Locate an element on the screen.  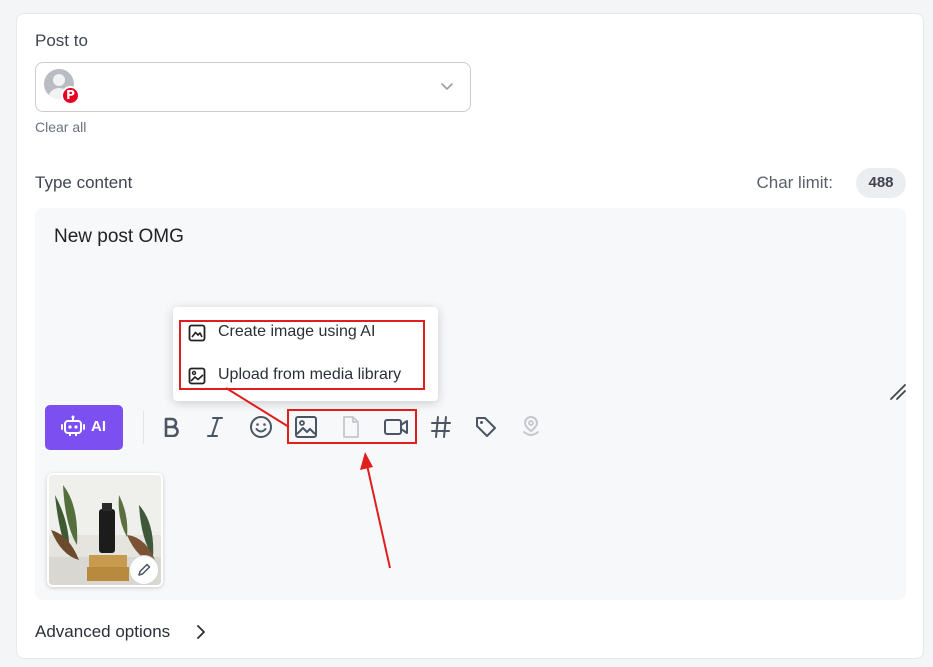
arrow-head is located at coordinates (366, 461).